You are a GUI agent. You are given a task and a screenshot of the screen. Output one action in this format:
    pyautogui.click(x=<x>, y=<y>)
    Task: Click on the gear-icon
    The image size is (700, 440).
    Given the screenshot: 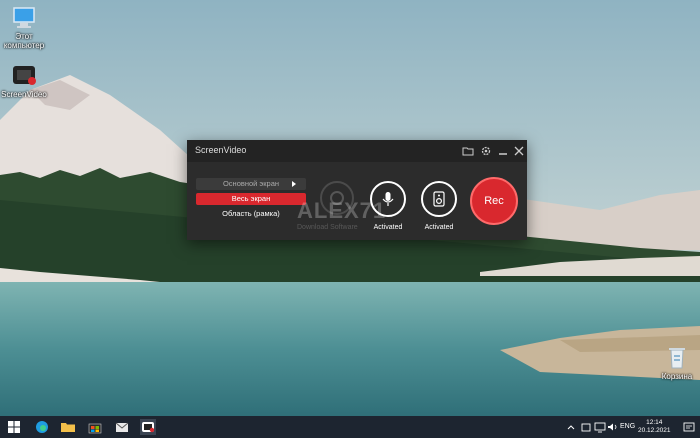 What is the action you would take?
    pyautogui.click(x=486, y=151)
    